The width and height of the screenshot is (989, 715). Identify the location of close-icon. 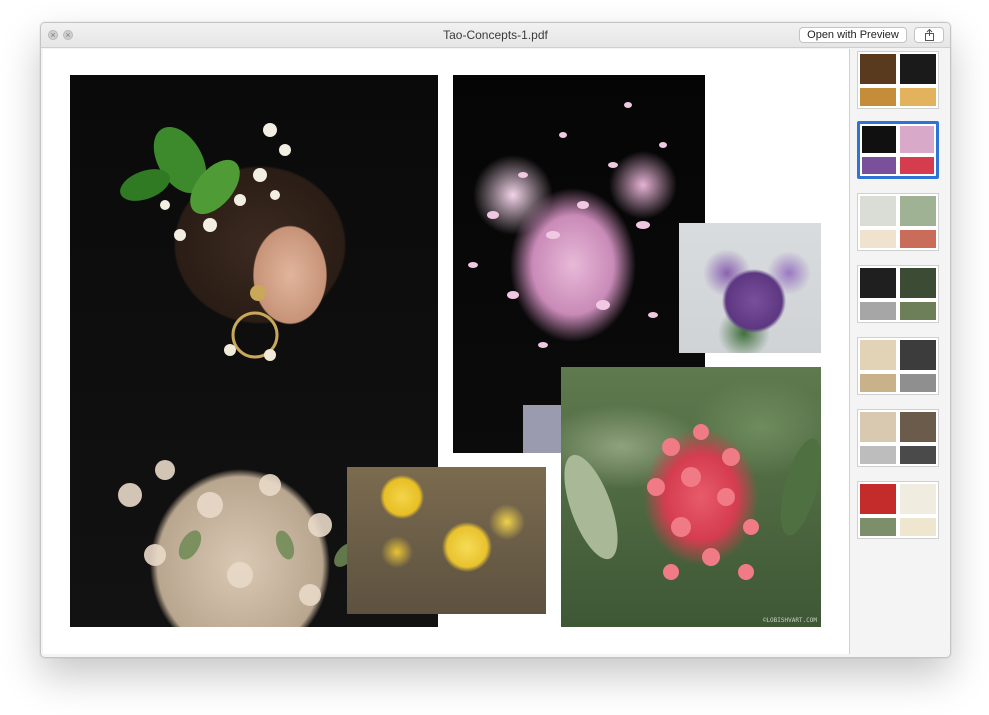
(53, 35).